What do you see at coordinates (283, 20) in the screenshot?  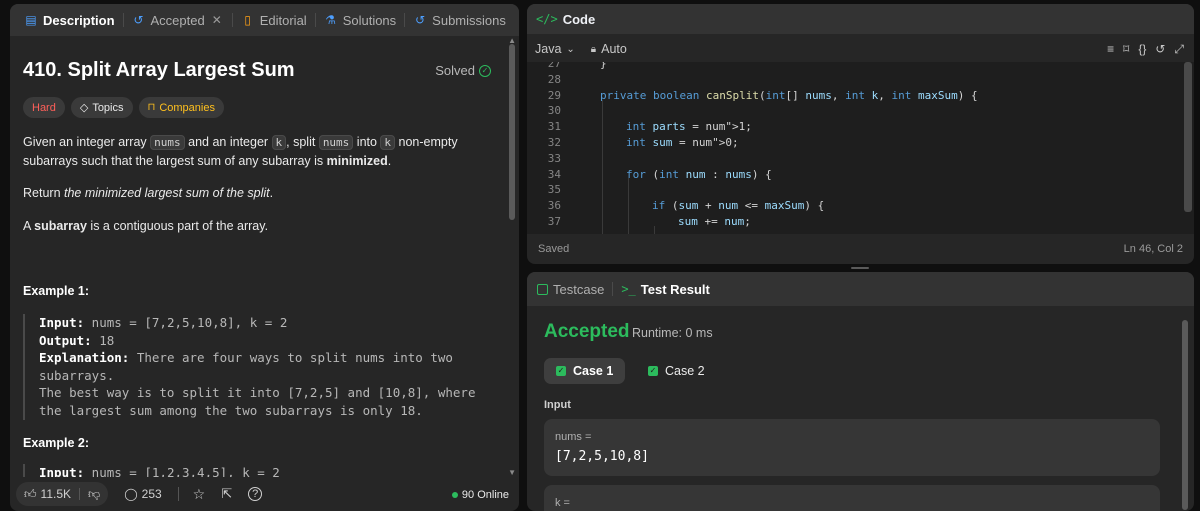 I see `tab-editorial-label: Editorial` at bounding box center [283, 20].